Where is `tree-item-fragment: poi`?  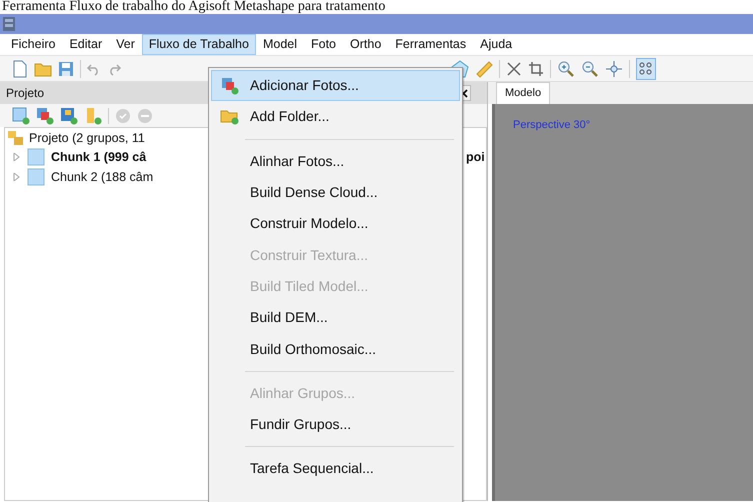 tree-item-fragment: poi is located at coordinates (475, 157).